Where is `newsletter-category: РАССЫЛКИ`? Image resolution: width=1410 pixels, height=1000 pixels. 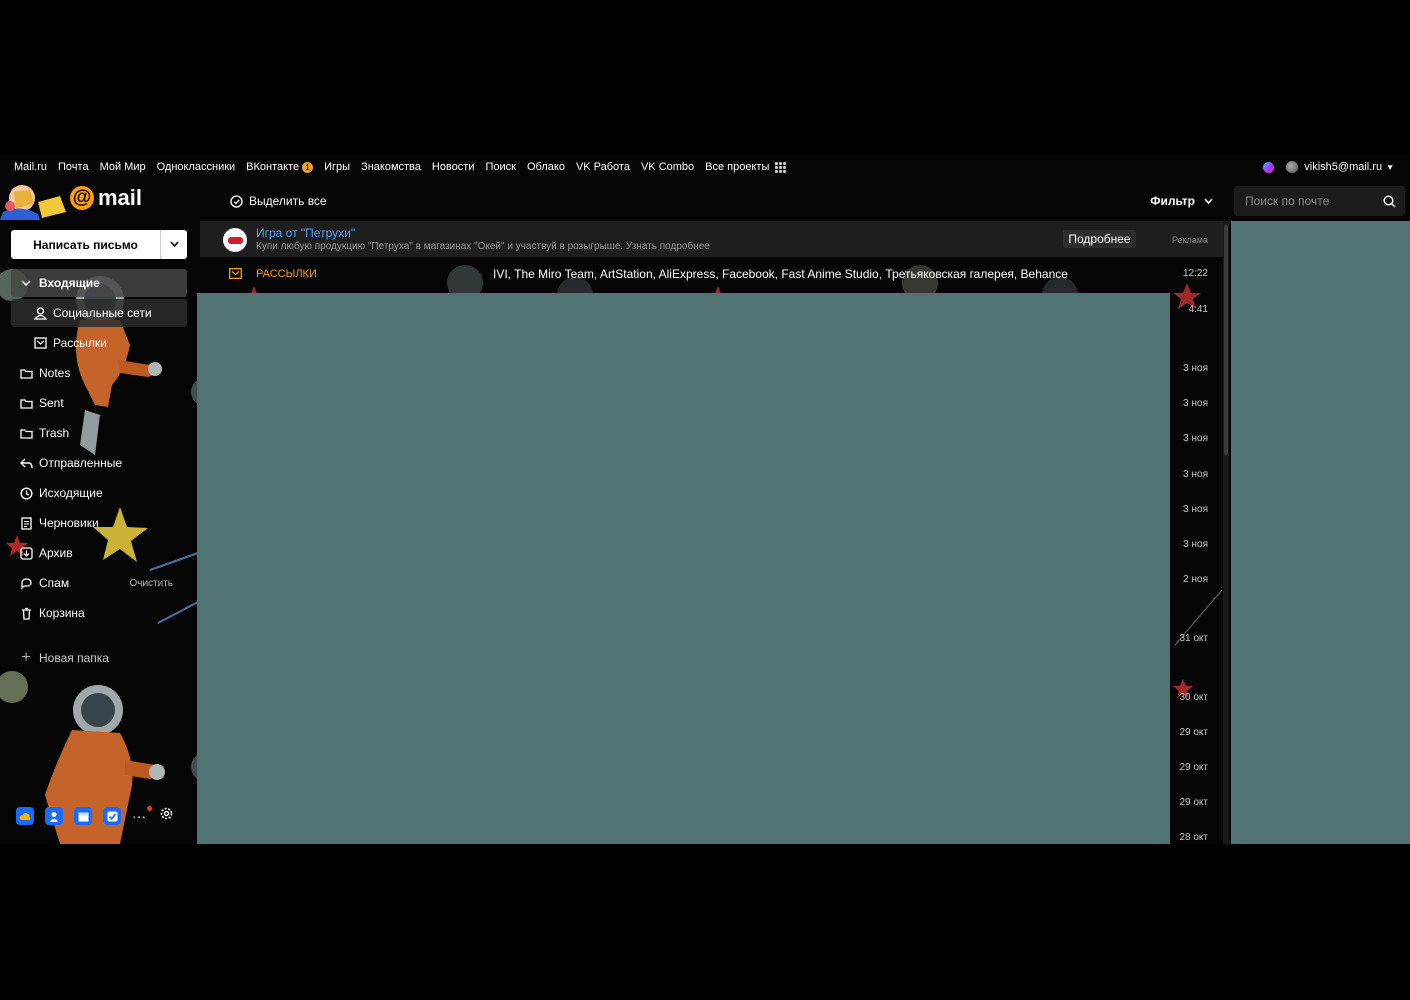 newsletter-category: РАССЫЛКИ is located at coordinates (286, 274).